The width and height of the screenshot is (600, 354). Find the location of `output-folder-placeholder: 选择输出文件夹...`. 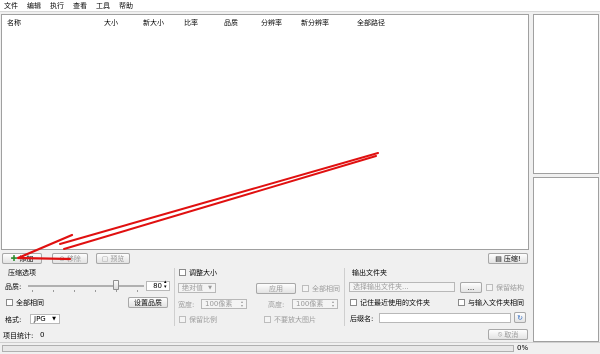

output-folder-placeholder: 选择输出文件夹... is located at coordinates (381, 287).